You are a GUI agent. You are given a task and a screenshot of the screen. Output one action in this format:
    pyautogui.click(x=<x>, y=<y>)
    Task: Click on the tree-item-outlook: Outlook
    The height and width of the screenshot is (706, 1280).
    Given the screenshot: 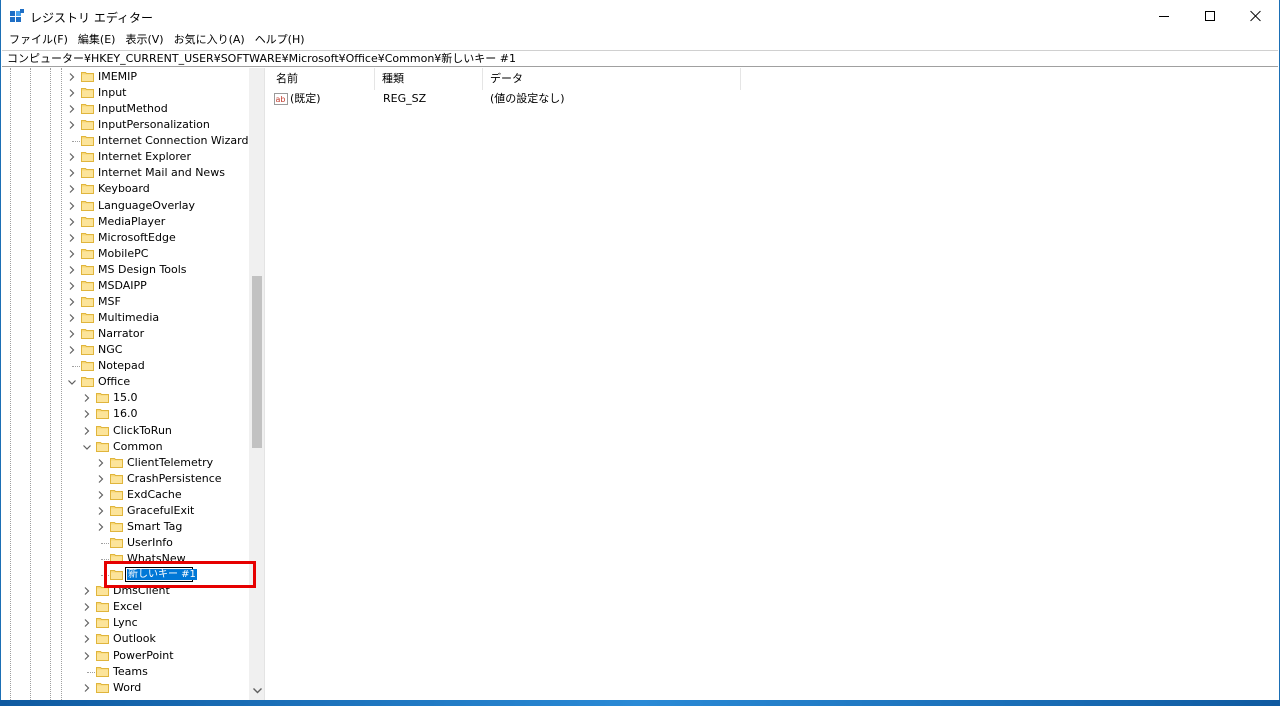 What is the action you would take?
    pyautogui.click(x=125, y=639)
    